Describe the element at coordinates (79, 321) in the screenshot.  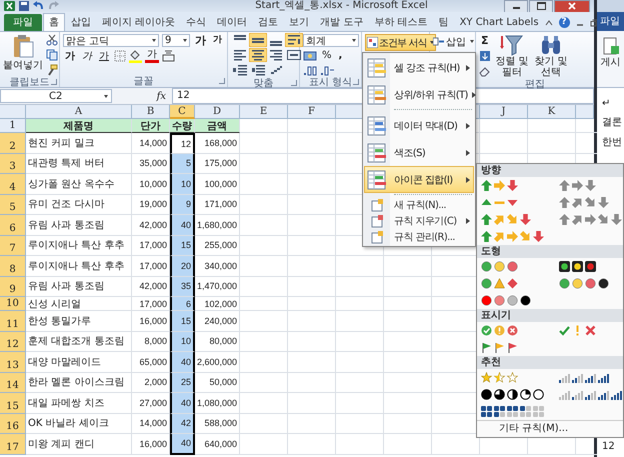
I see `table-cell: 한성 통밀가루` at that location.